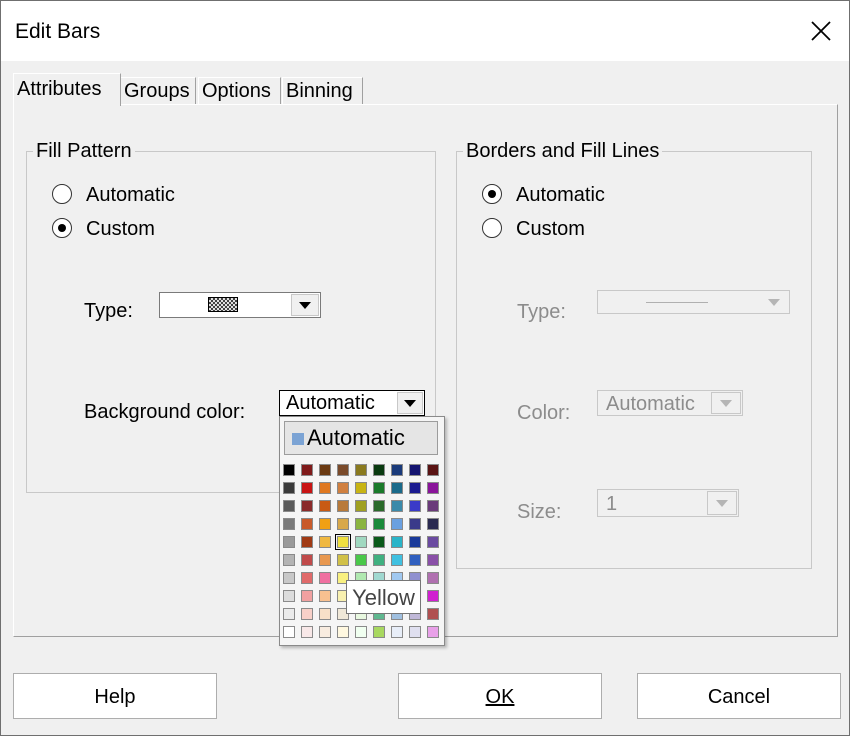  Describe the element at coordinates (383, 597) in the screenshot. I see `color-tooltip: Yellow` at that location.